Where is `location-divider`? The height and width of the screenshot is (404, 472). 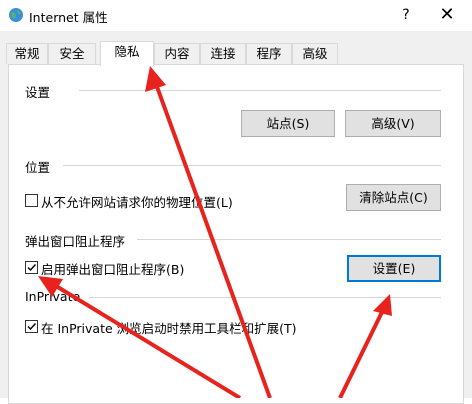
location-divider is located at coordinates (252, 165).